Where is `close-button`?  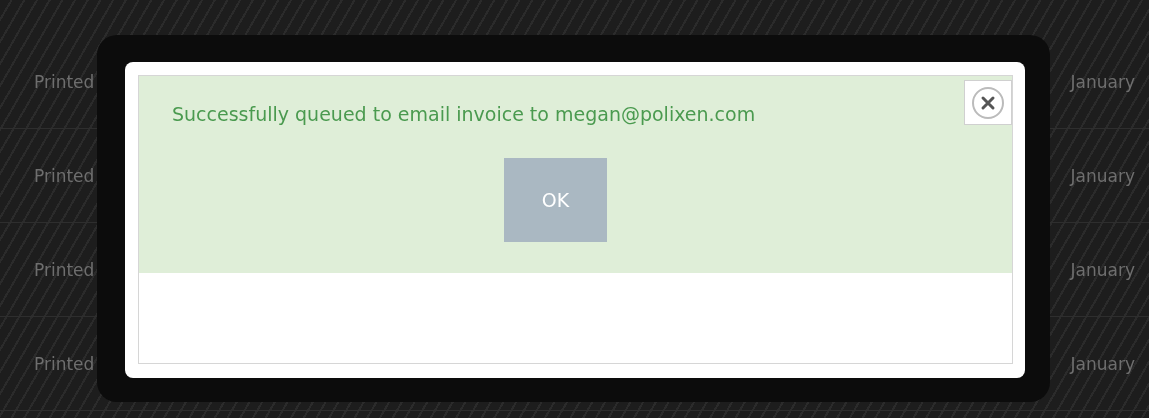
close-button is located at coordinates (988, 102).